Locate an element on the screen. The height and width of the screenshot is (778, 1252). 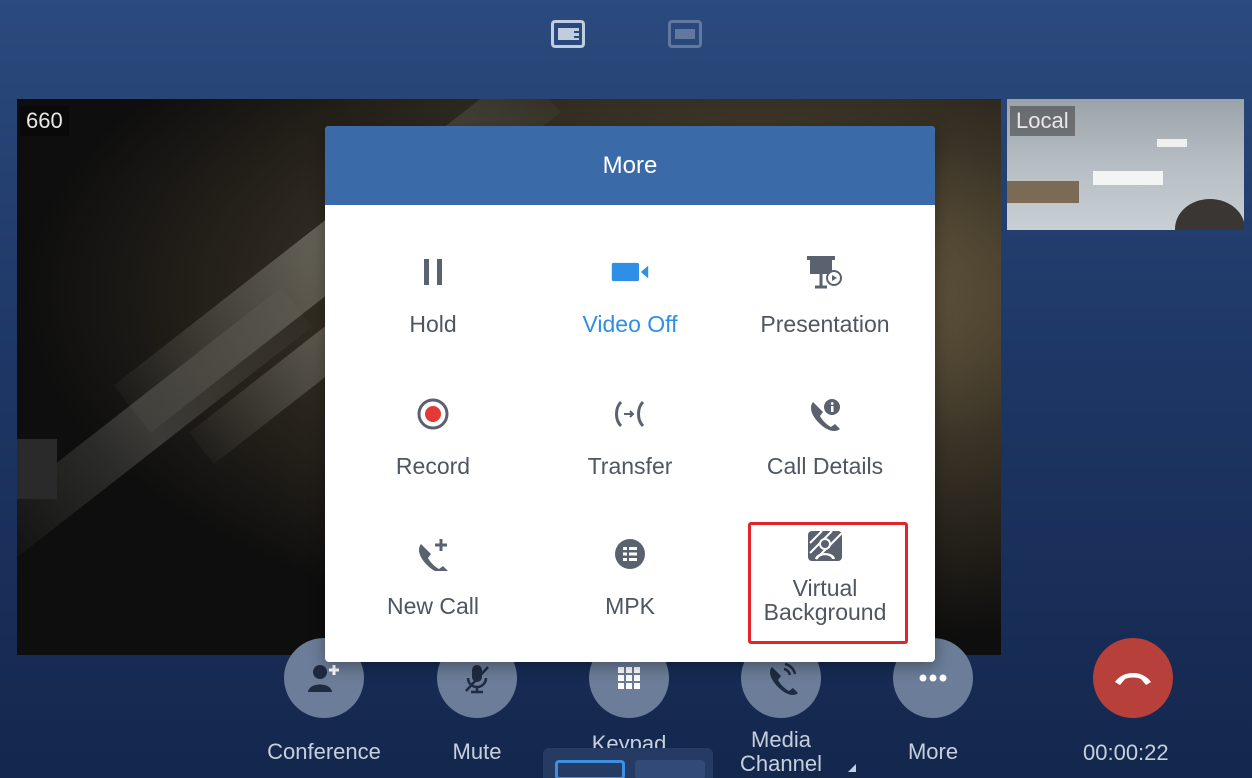
phone-signal-icon is located at coordinates (784, 678).